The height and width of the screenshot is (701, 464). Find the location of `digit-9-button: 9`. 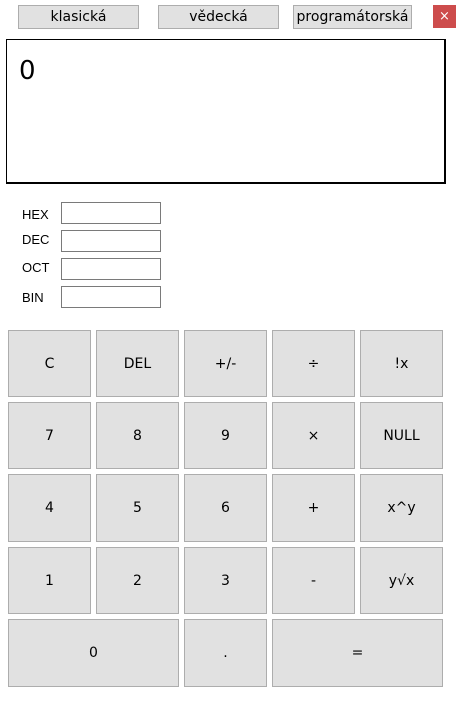

digit-9-button: 9 is located at coordinates (225, 435).